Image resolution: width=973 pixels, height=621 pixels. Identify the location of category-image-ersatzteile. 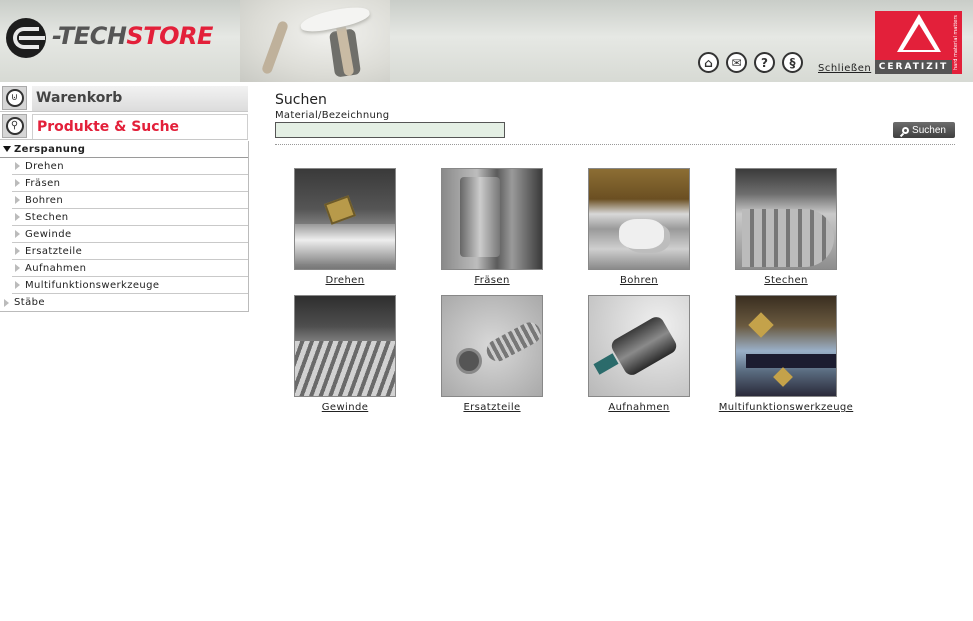
(492, 346).